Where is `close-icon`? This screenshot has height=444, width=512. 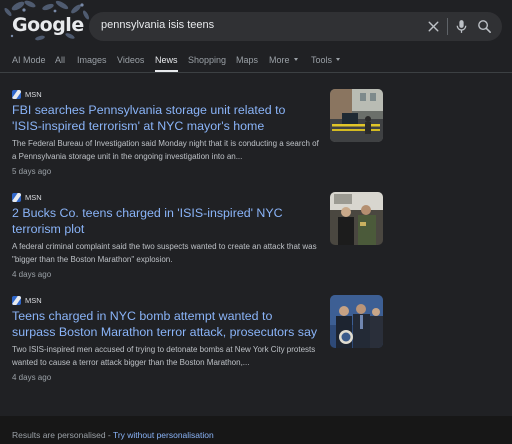 close-icon is located at coordinates (433, 26).